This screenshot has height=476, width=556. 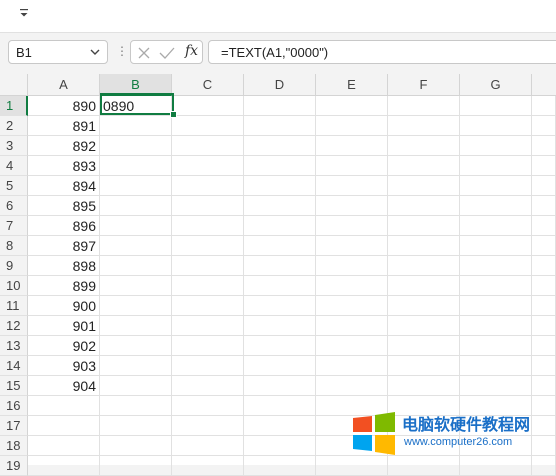 I want to click on cell-a4: 893, so click(x=64, y=166).